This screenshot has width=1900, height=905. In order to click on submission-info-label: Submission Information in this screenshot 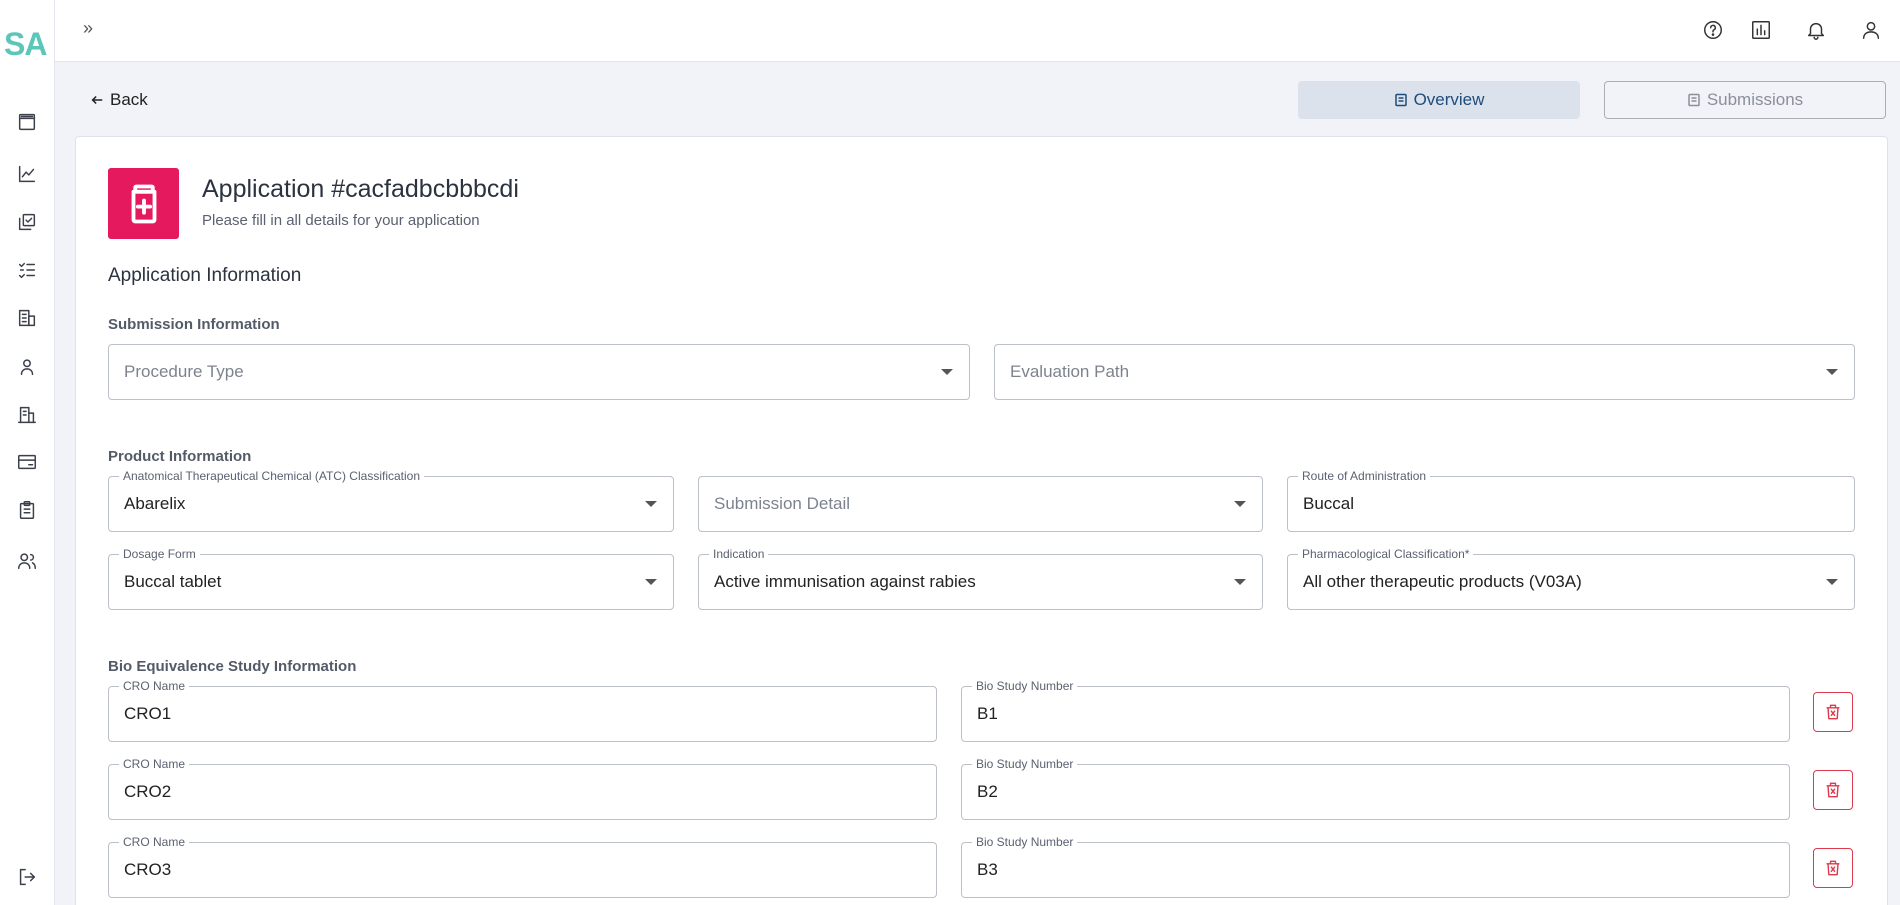, I will do `click(194, 324)`.